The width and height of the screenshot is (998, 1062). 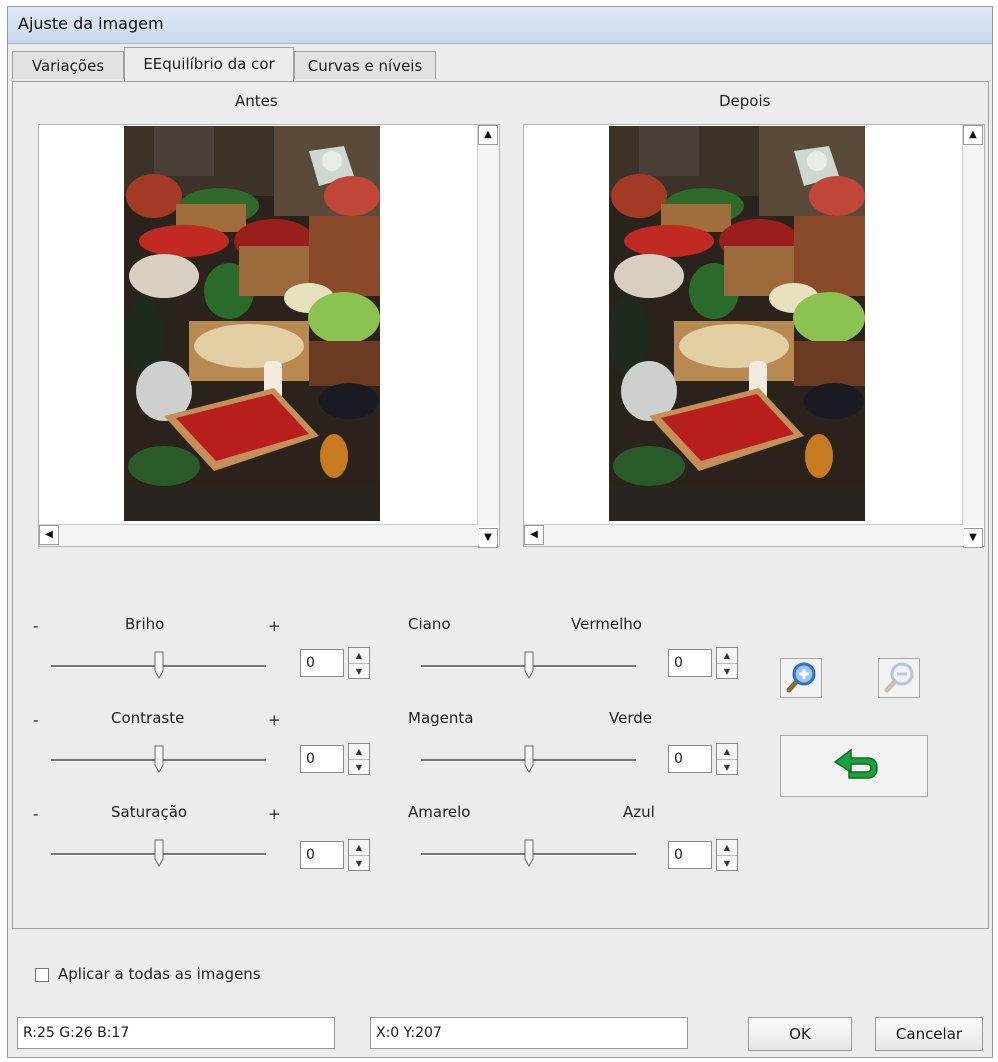 I want to click on saturation-minus: -, so click(x=36, y=814).